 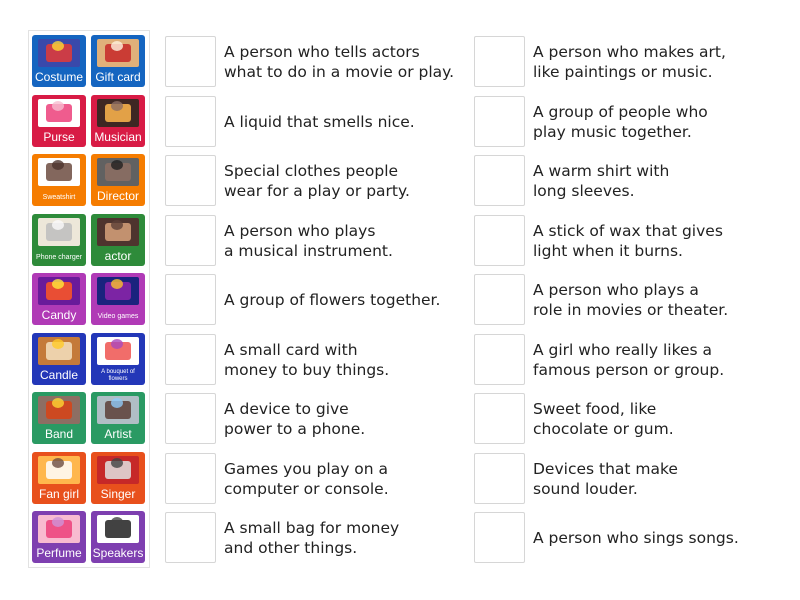 What do you see at coordinates (118, 493) in the screenshot?
I see `tile-label: Singer` at bounding box center [118, 493].